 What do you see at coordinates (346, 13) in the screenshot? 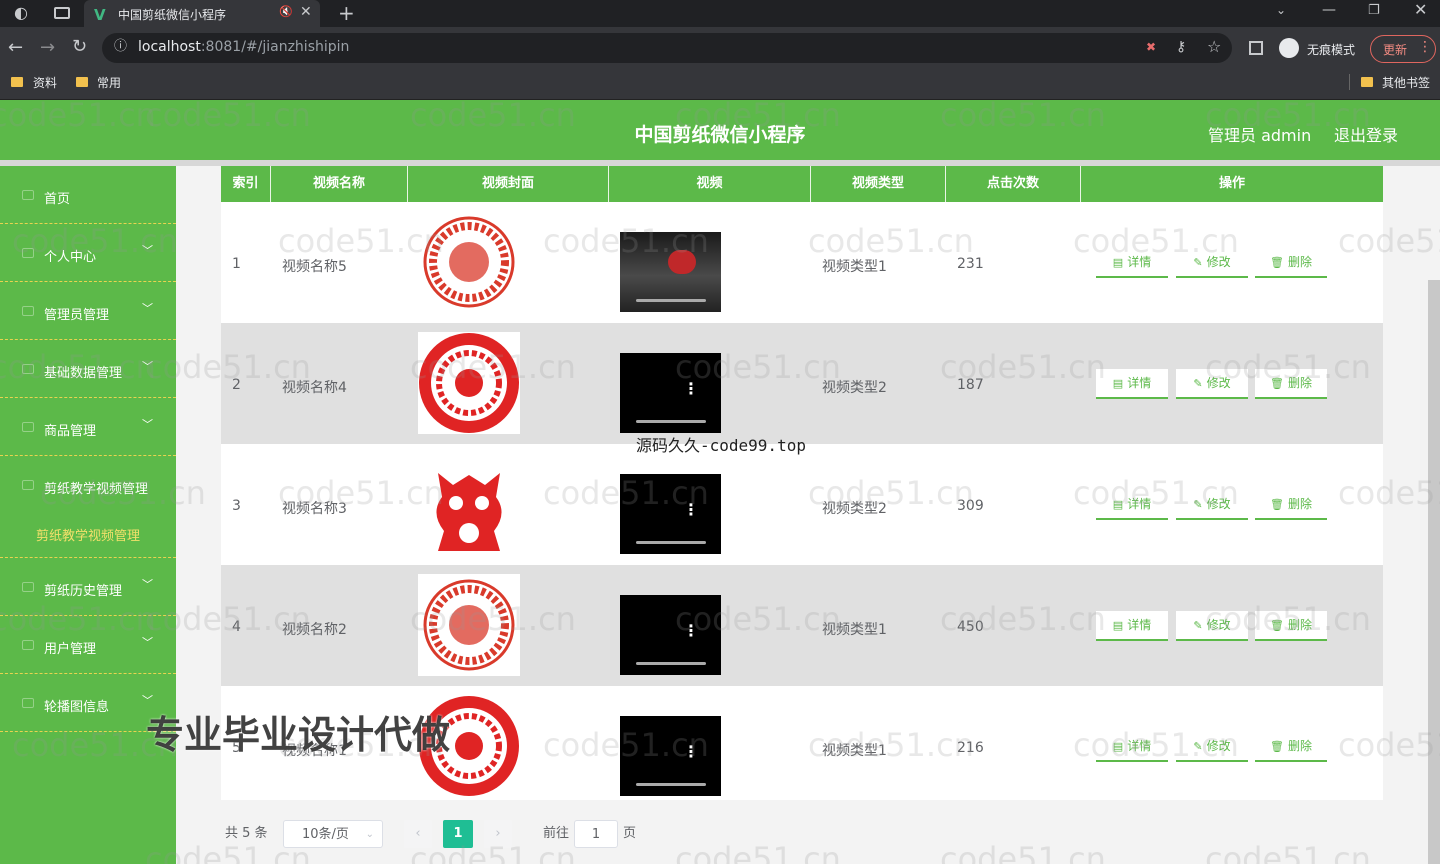
I see `new-tab-icon: +` at bounding box center [346, 13].